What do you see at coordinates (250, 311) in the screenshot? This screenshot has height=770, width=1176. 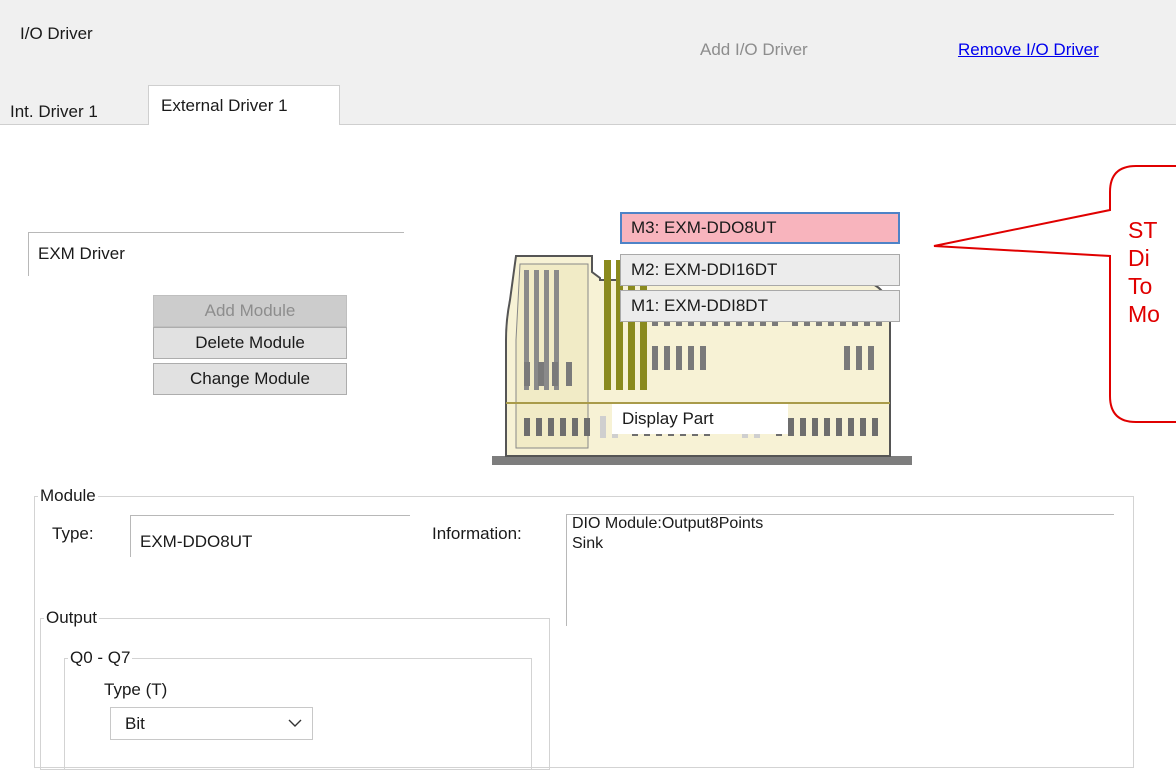 I see `add-module-button: Add Module` at bounding box center [250, 311].